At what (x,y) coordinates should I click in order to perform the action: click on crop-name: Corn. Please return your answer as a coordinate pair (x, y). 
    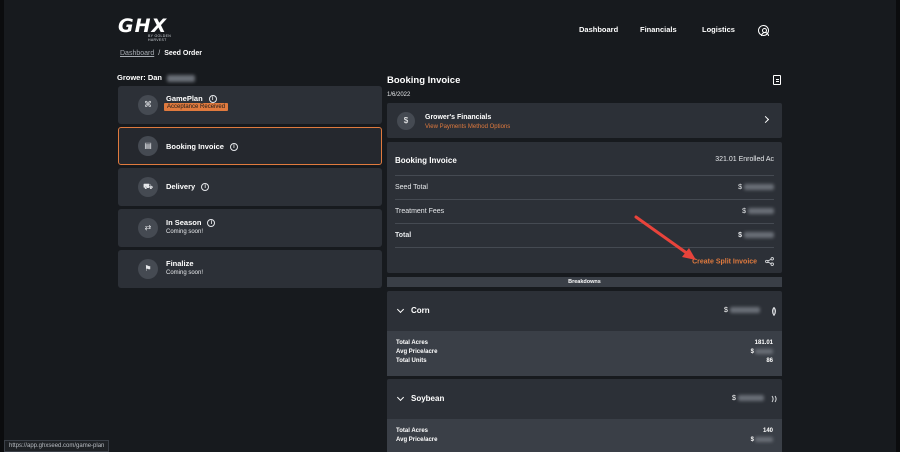
    Looking at the image, I should click on (420, 310).